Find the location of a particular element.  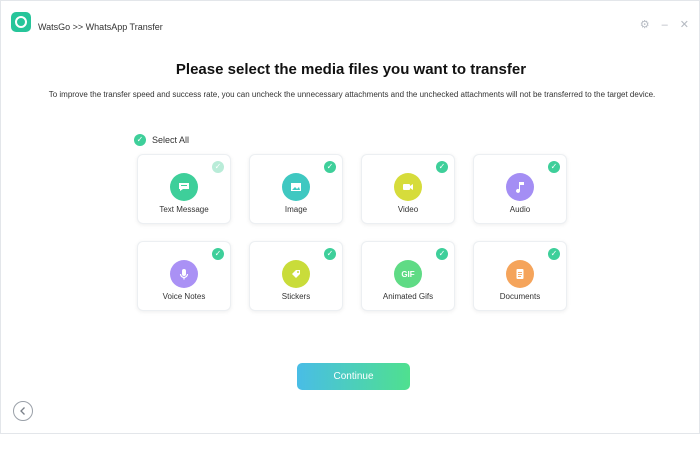

window-controls: ⚙ – ✕ is located at coordinates (664, 25).